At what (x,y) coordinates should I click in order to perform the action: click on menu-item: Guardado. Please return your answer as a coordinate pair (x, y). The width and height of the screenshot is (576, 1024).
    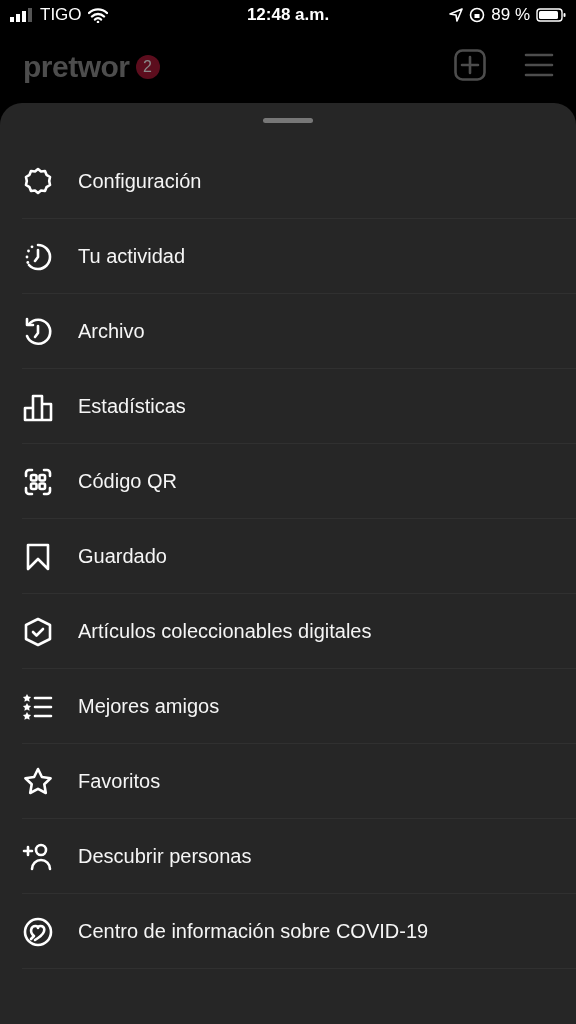
    Looking at the image, I should click on (299, 556).